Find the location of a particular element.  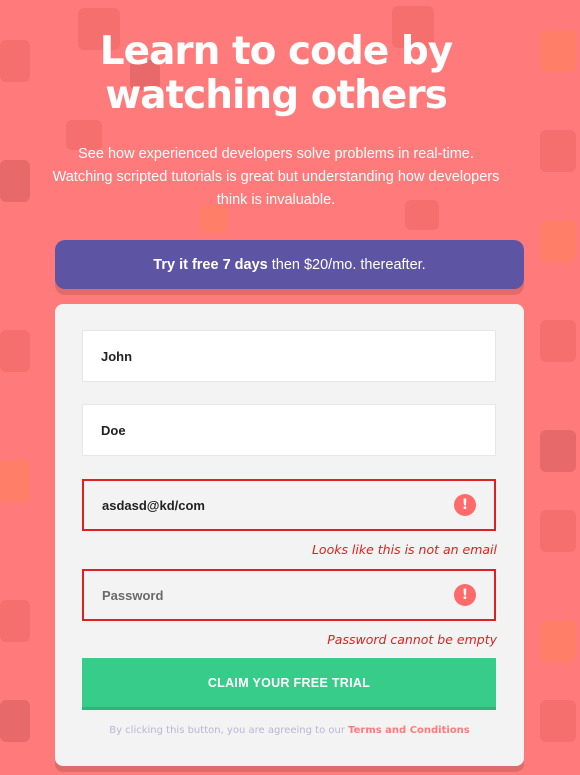

title-line-2: watching others is located at coordinates (276, 95).